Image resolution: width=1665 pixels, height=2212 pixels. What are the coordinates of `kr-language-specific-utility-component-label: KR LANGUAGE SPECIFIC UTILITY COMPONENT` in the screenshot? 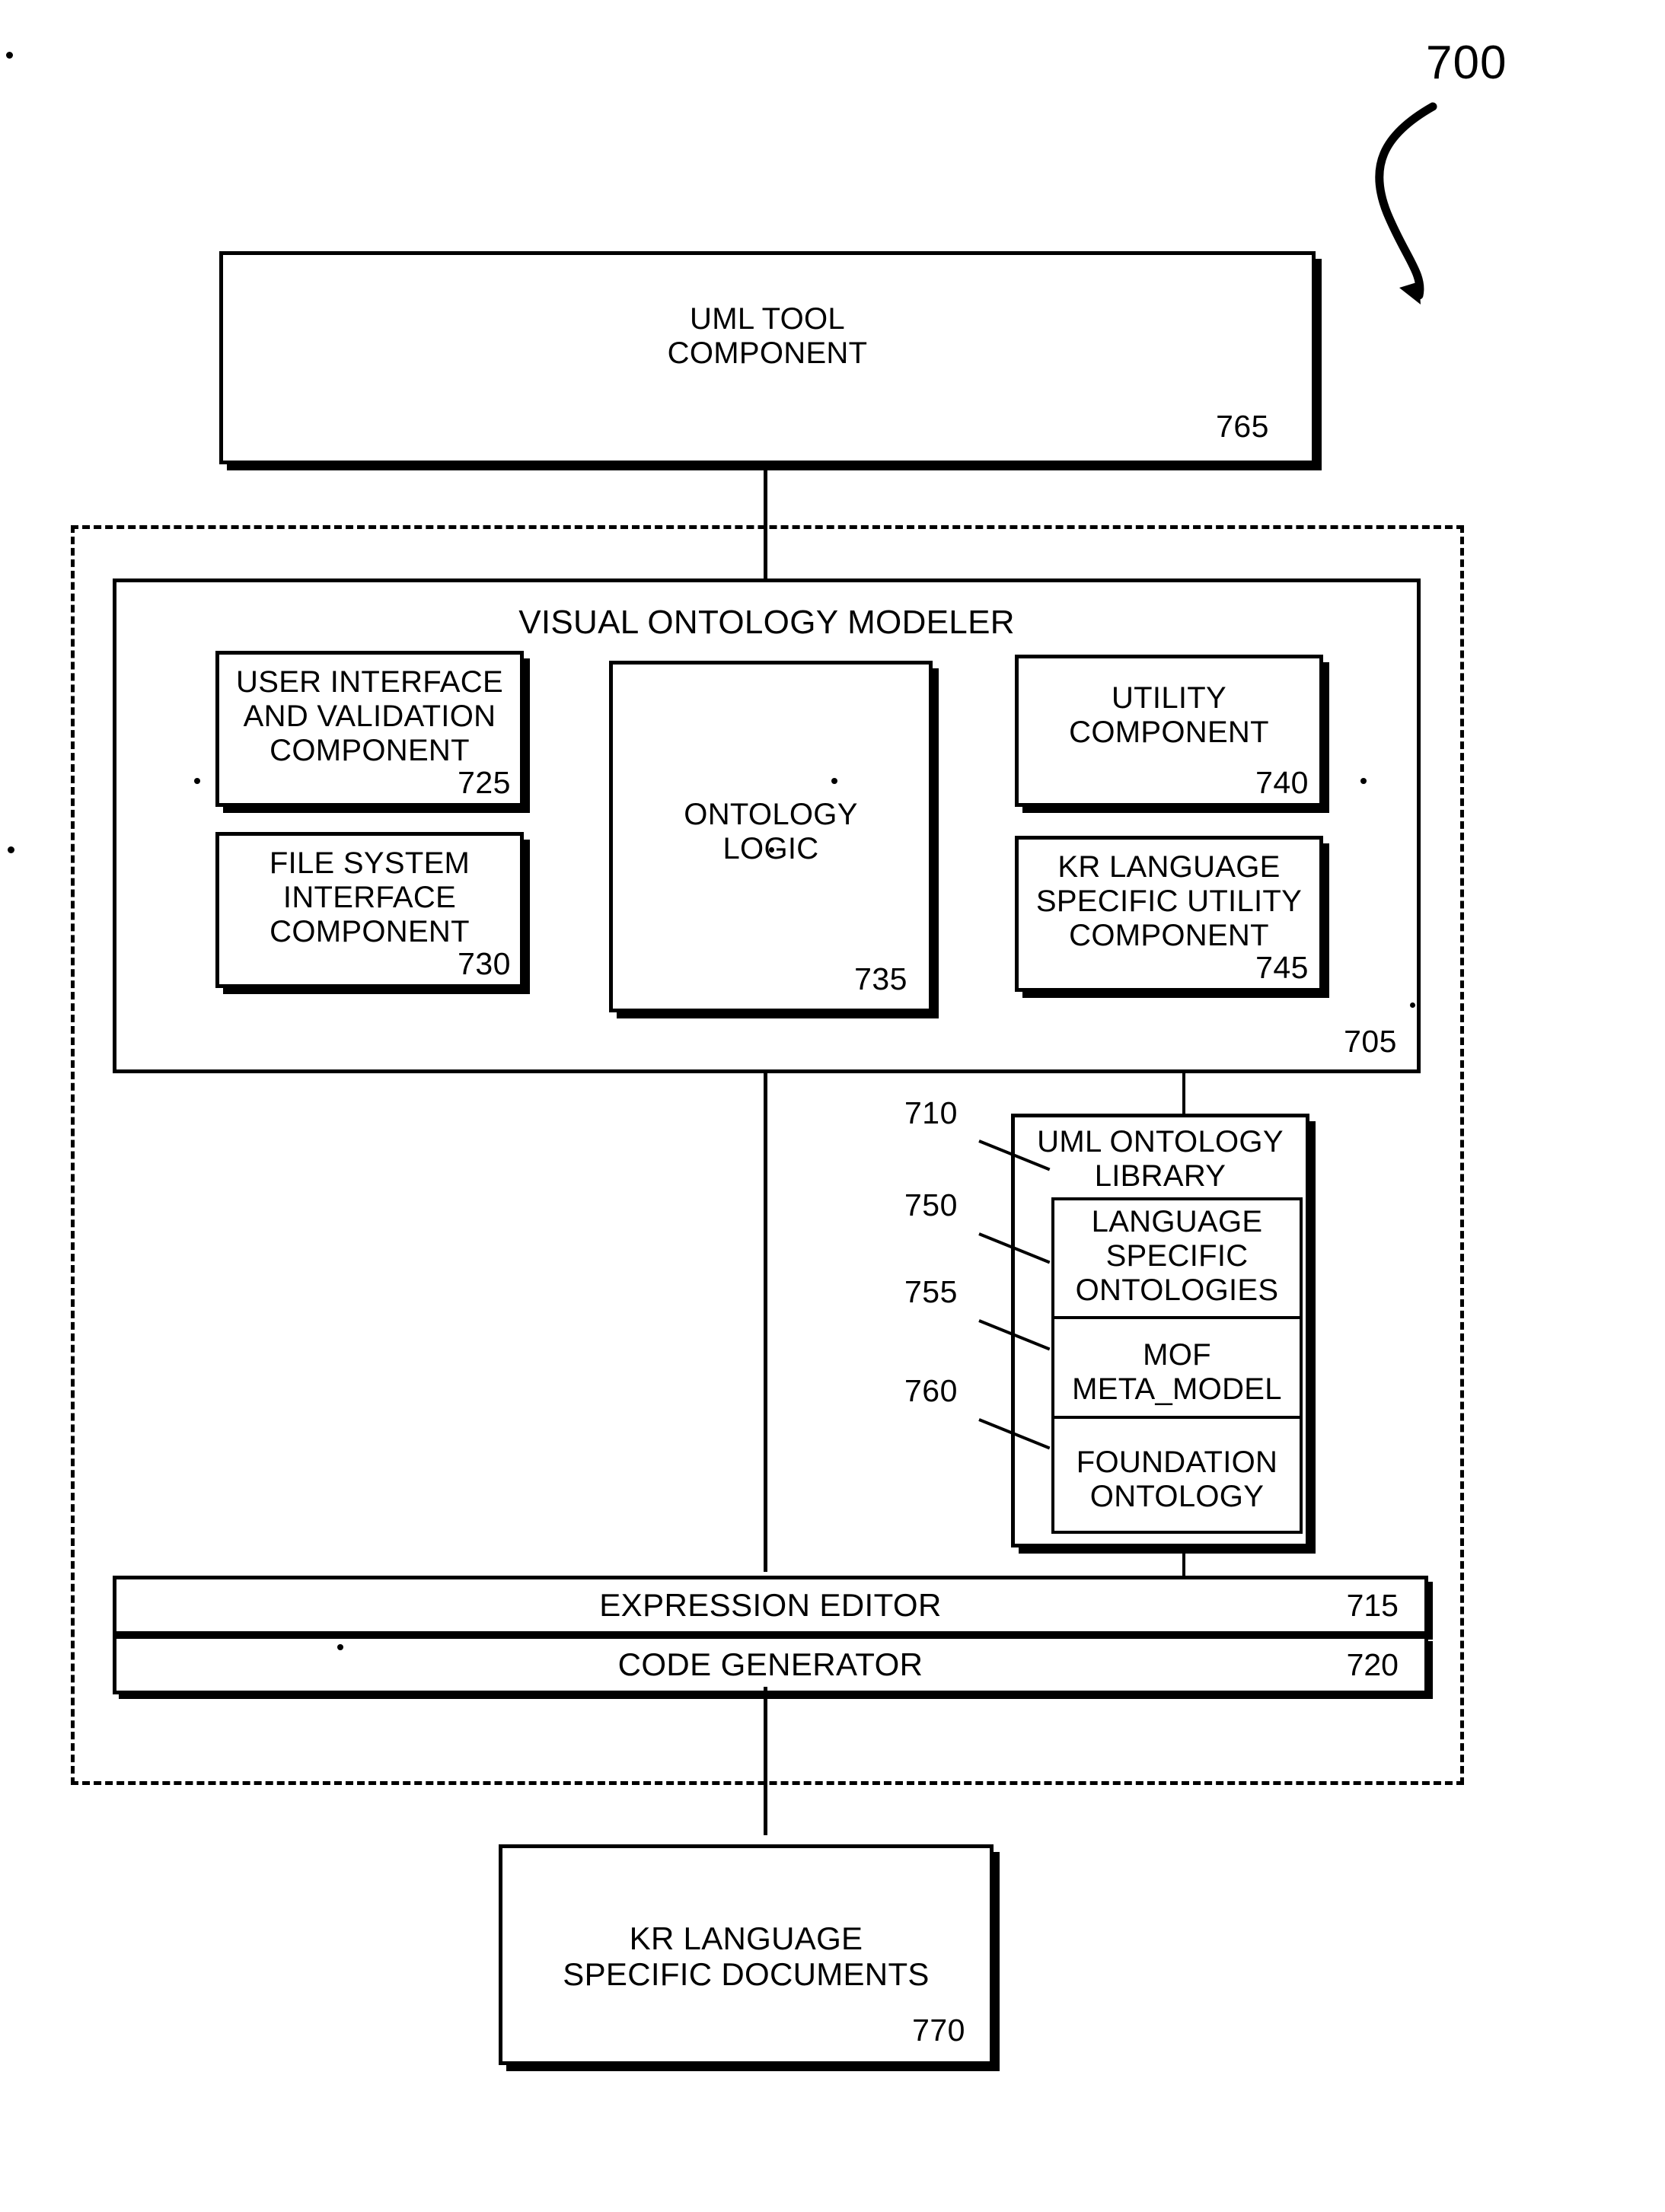 It's located at (1169, 901).